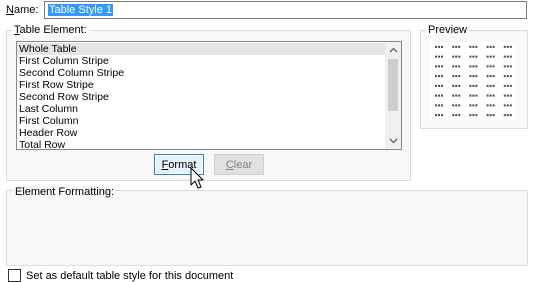  Describe the element at coordinates (201, 61) in the screenshot. I see `table-element-item: First Column Stripe` at that location.